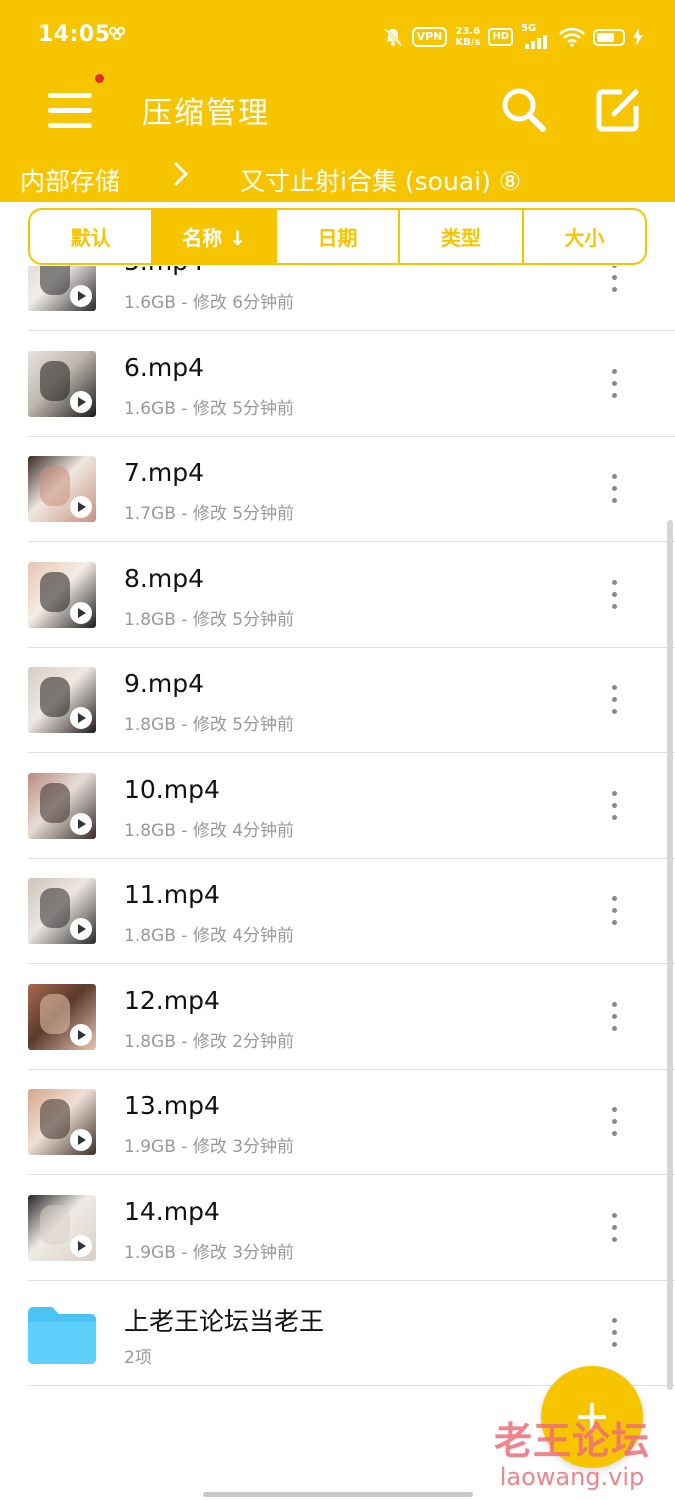 The width and height of the screenshot is (675, 1500). What do you see at coordinates (117, 33) in the screenshot?
I see `link-icon` at bounding box center [117, 33].